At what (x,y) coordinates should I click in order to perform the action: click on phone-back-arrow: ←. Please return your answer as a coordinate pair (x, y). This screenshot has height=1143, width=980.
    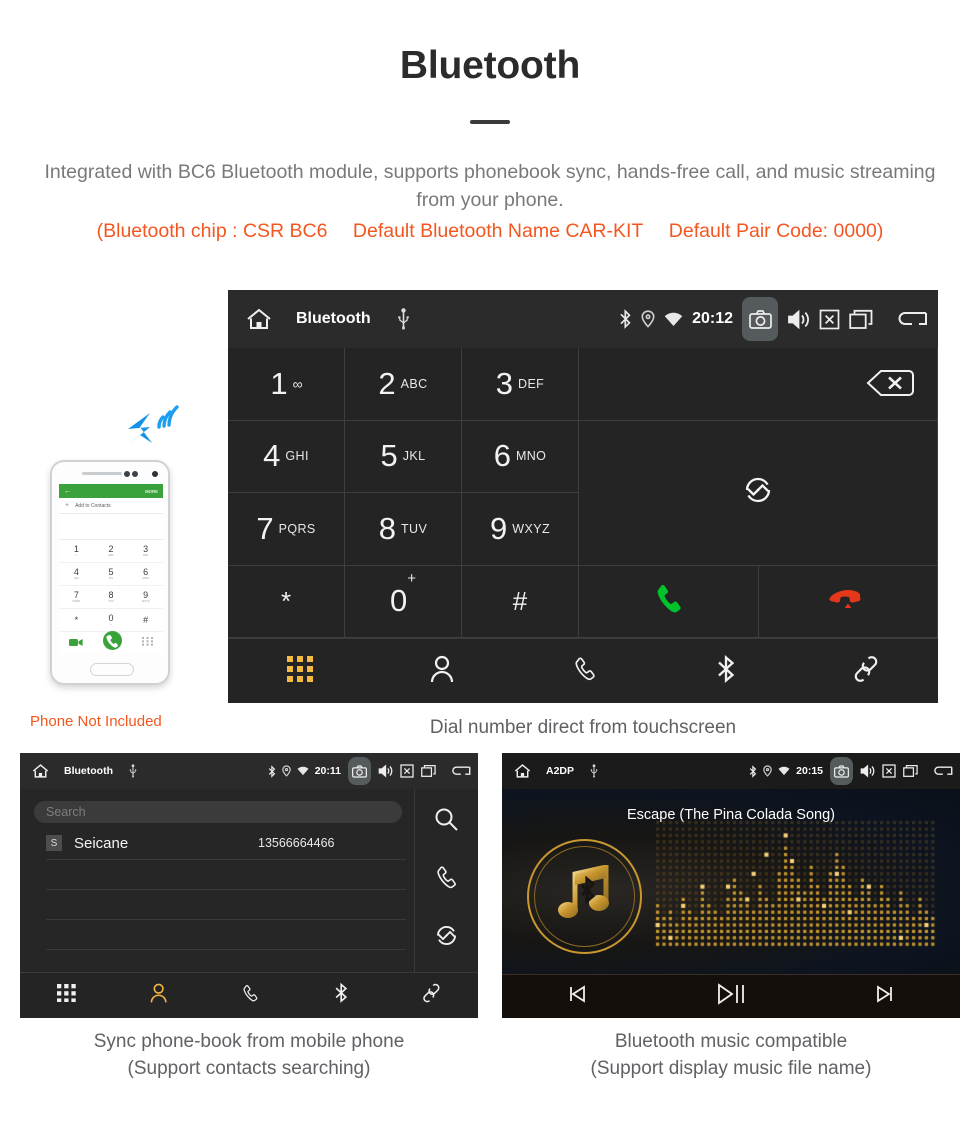
    Looking at the image, I should click on (67, 491).